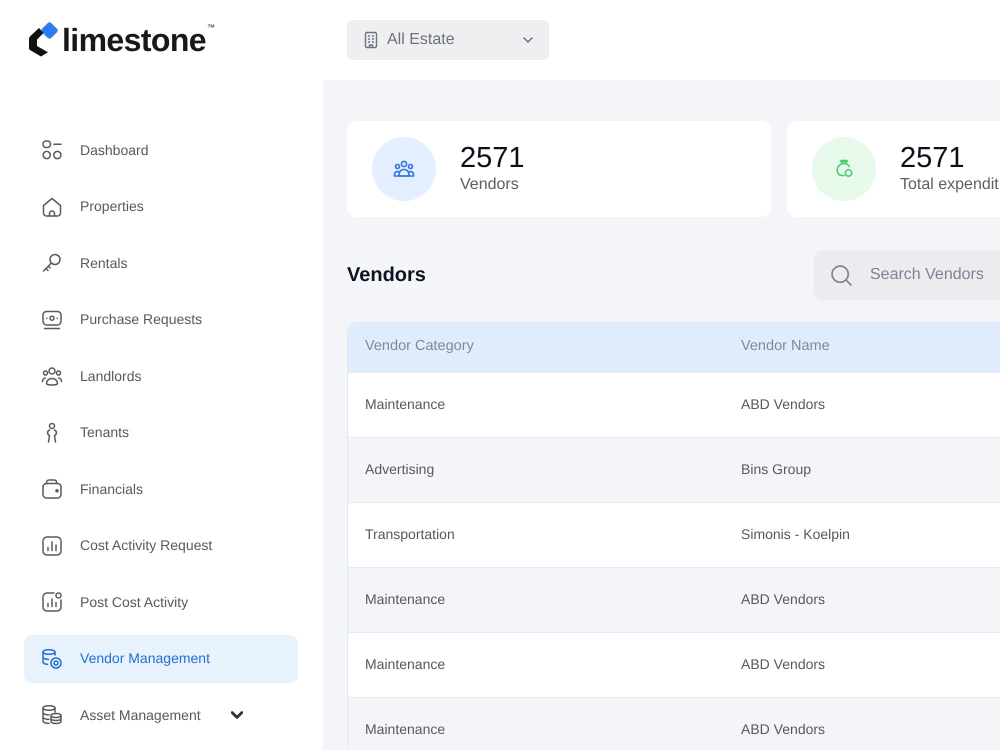  I want to click on database-gear-icon, so click(52, 658).